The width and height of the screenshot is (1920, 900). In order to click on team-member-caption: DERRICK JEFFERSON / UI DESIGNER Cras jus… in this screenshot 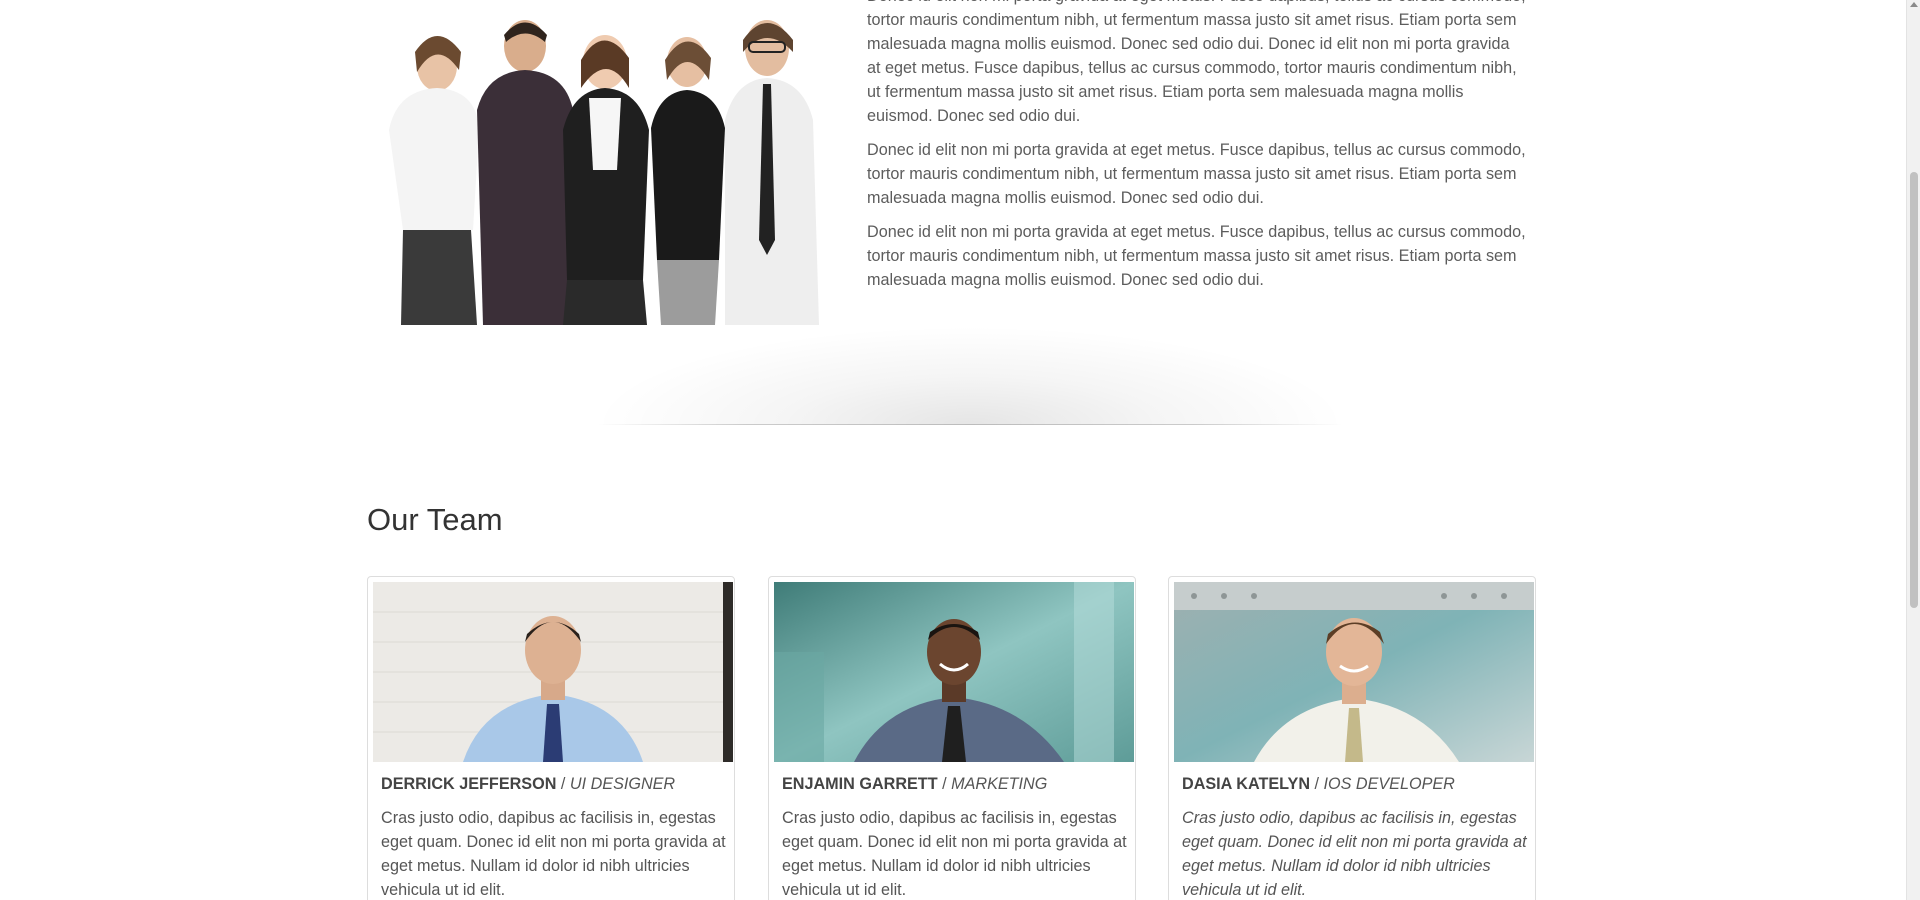, I will do `click(553, 836)`.